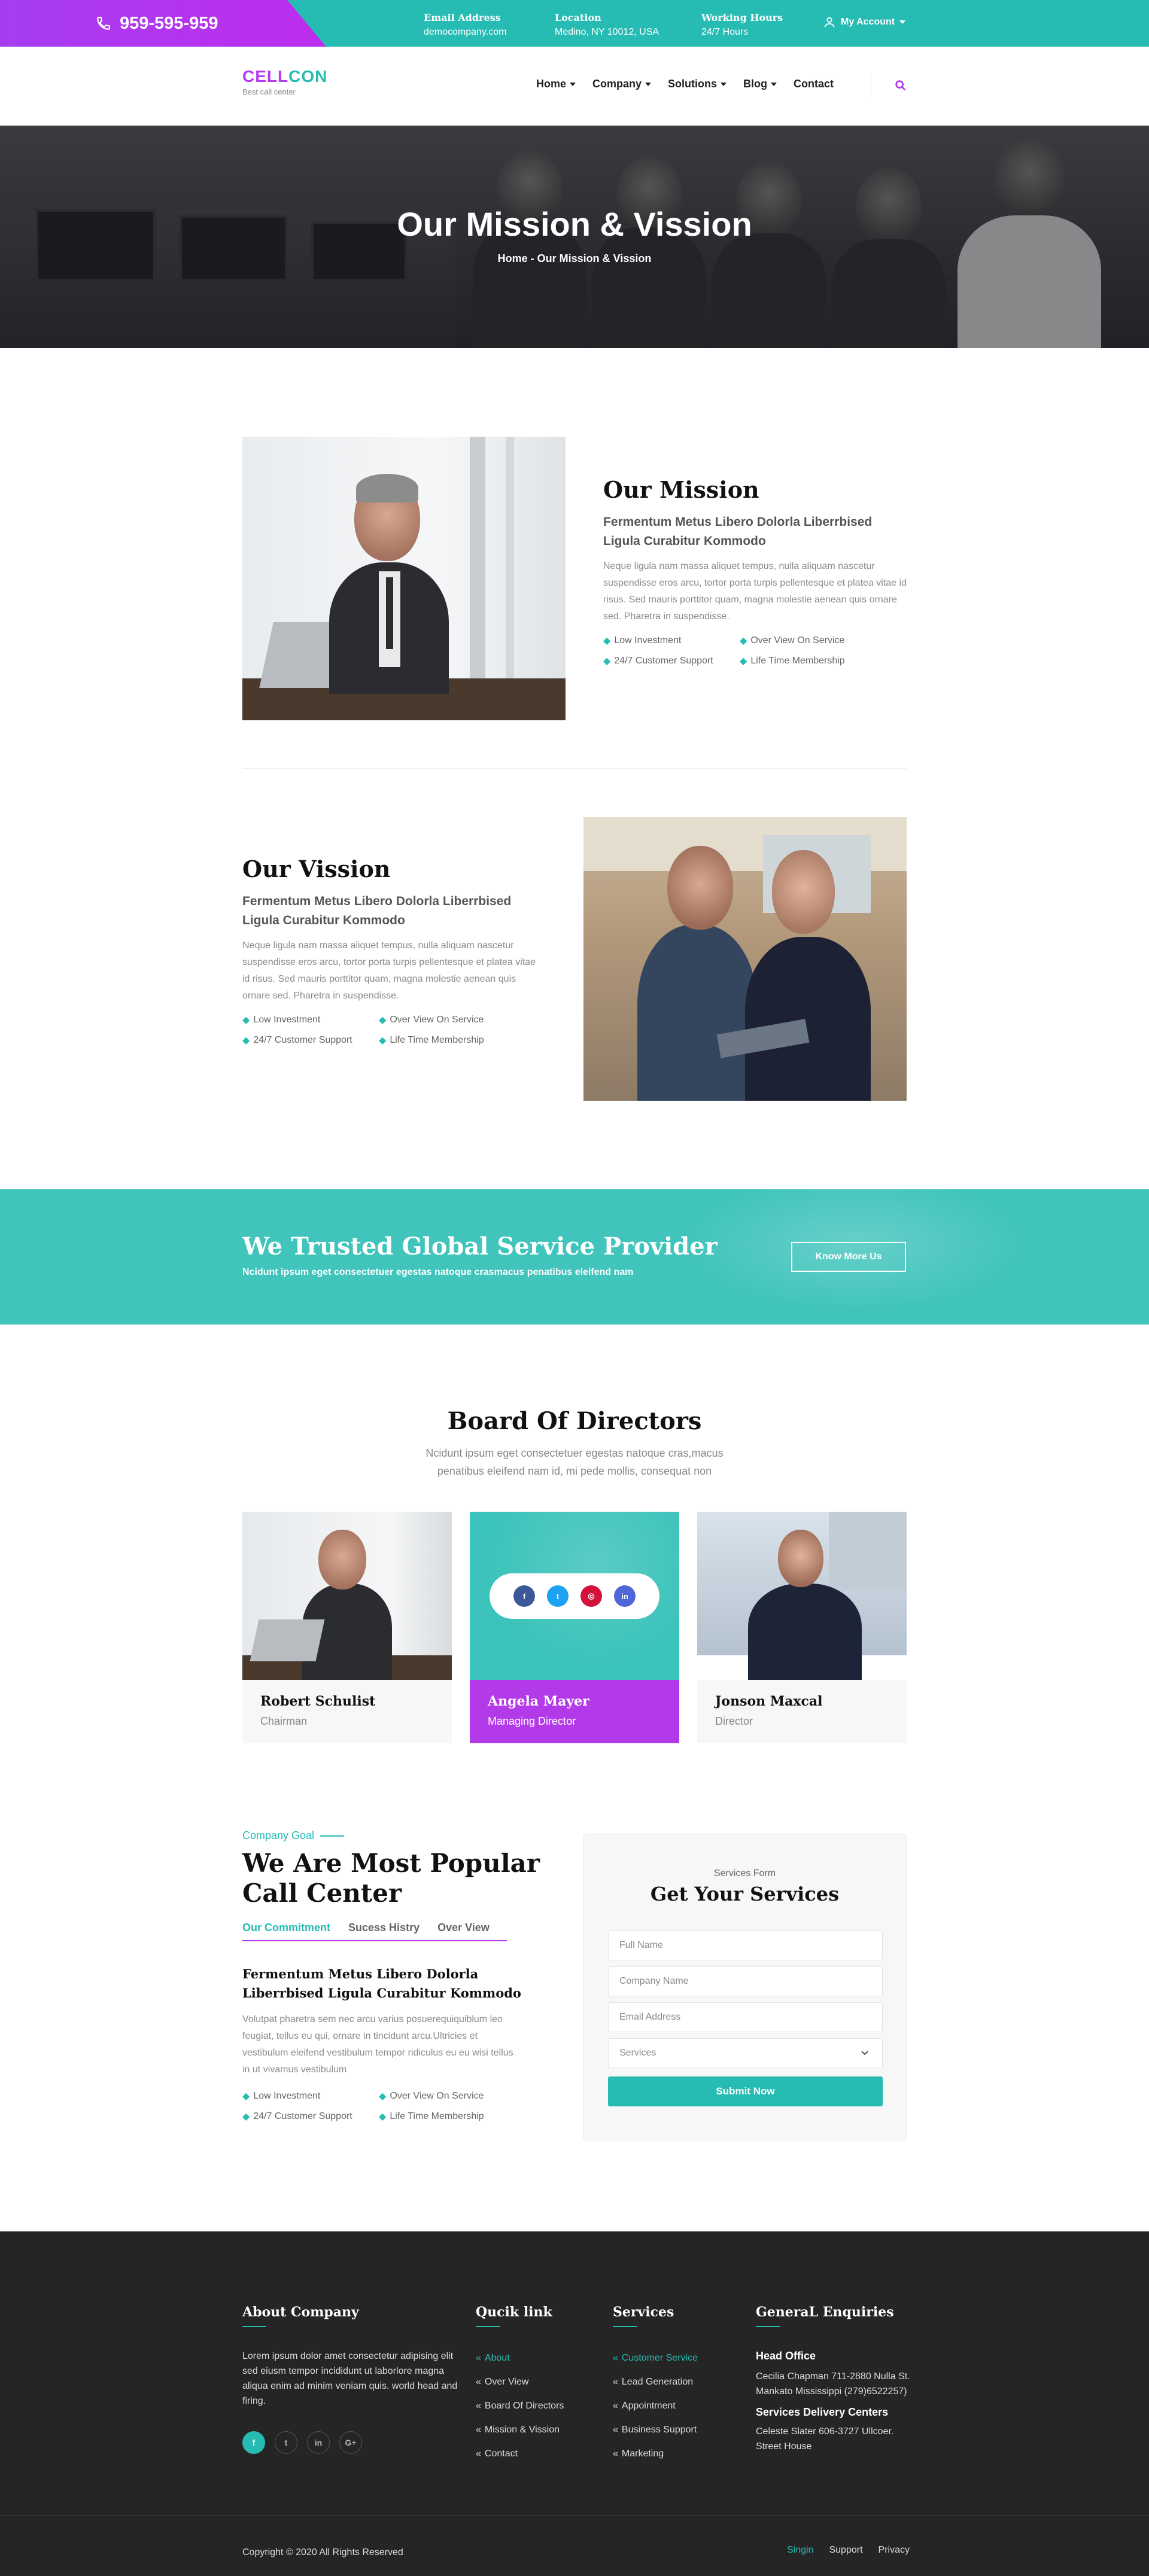 The height and width of the screenshot is (2576, 1149). I want to click on services-select: Services, so click(745, 2053).